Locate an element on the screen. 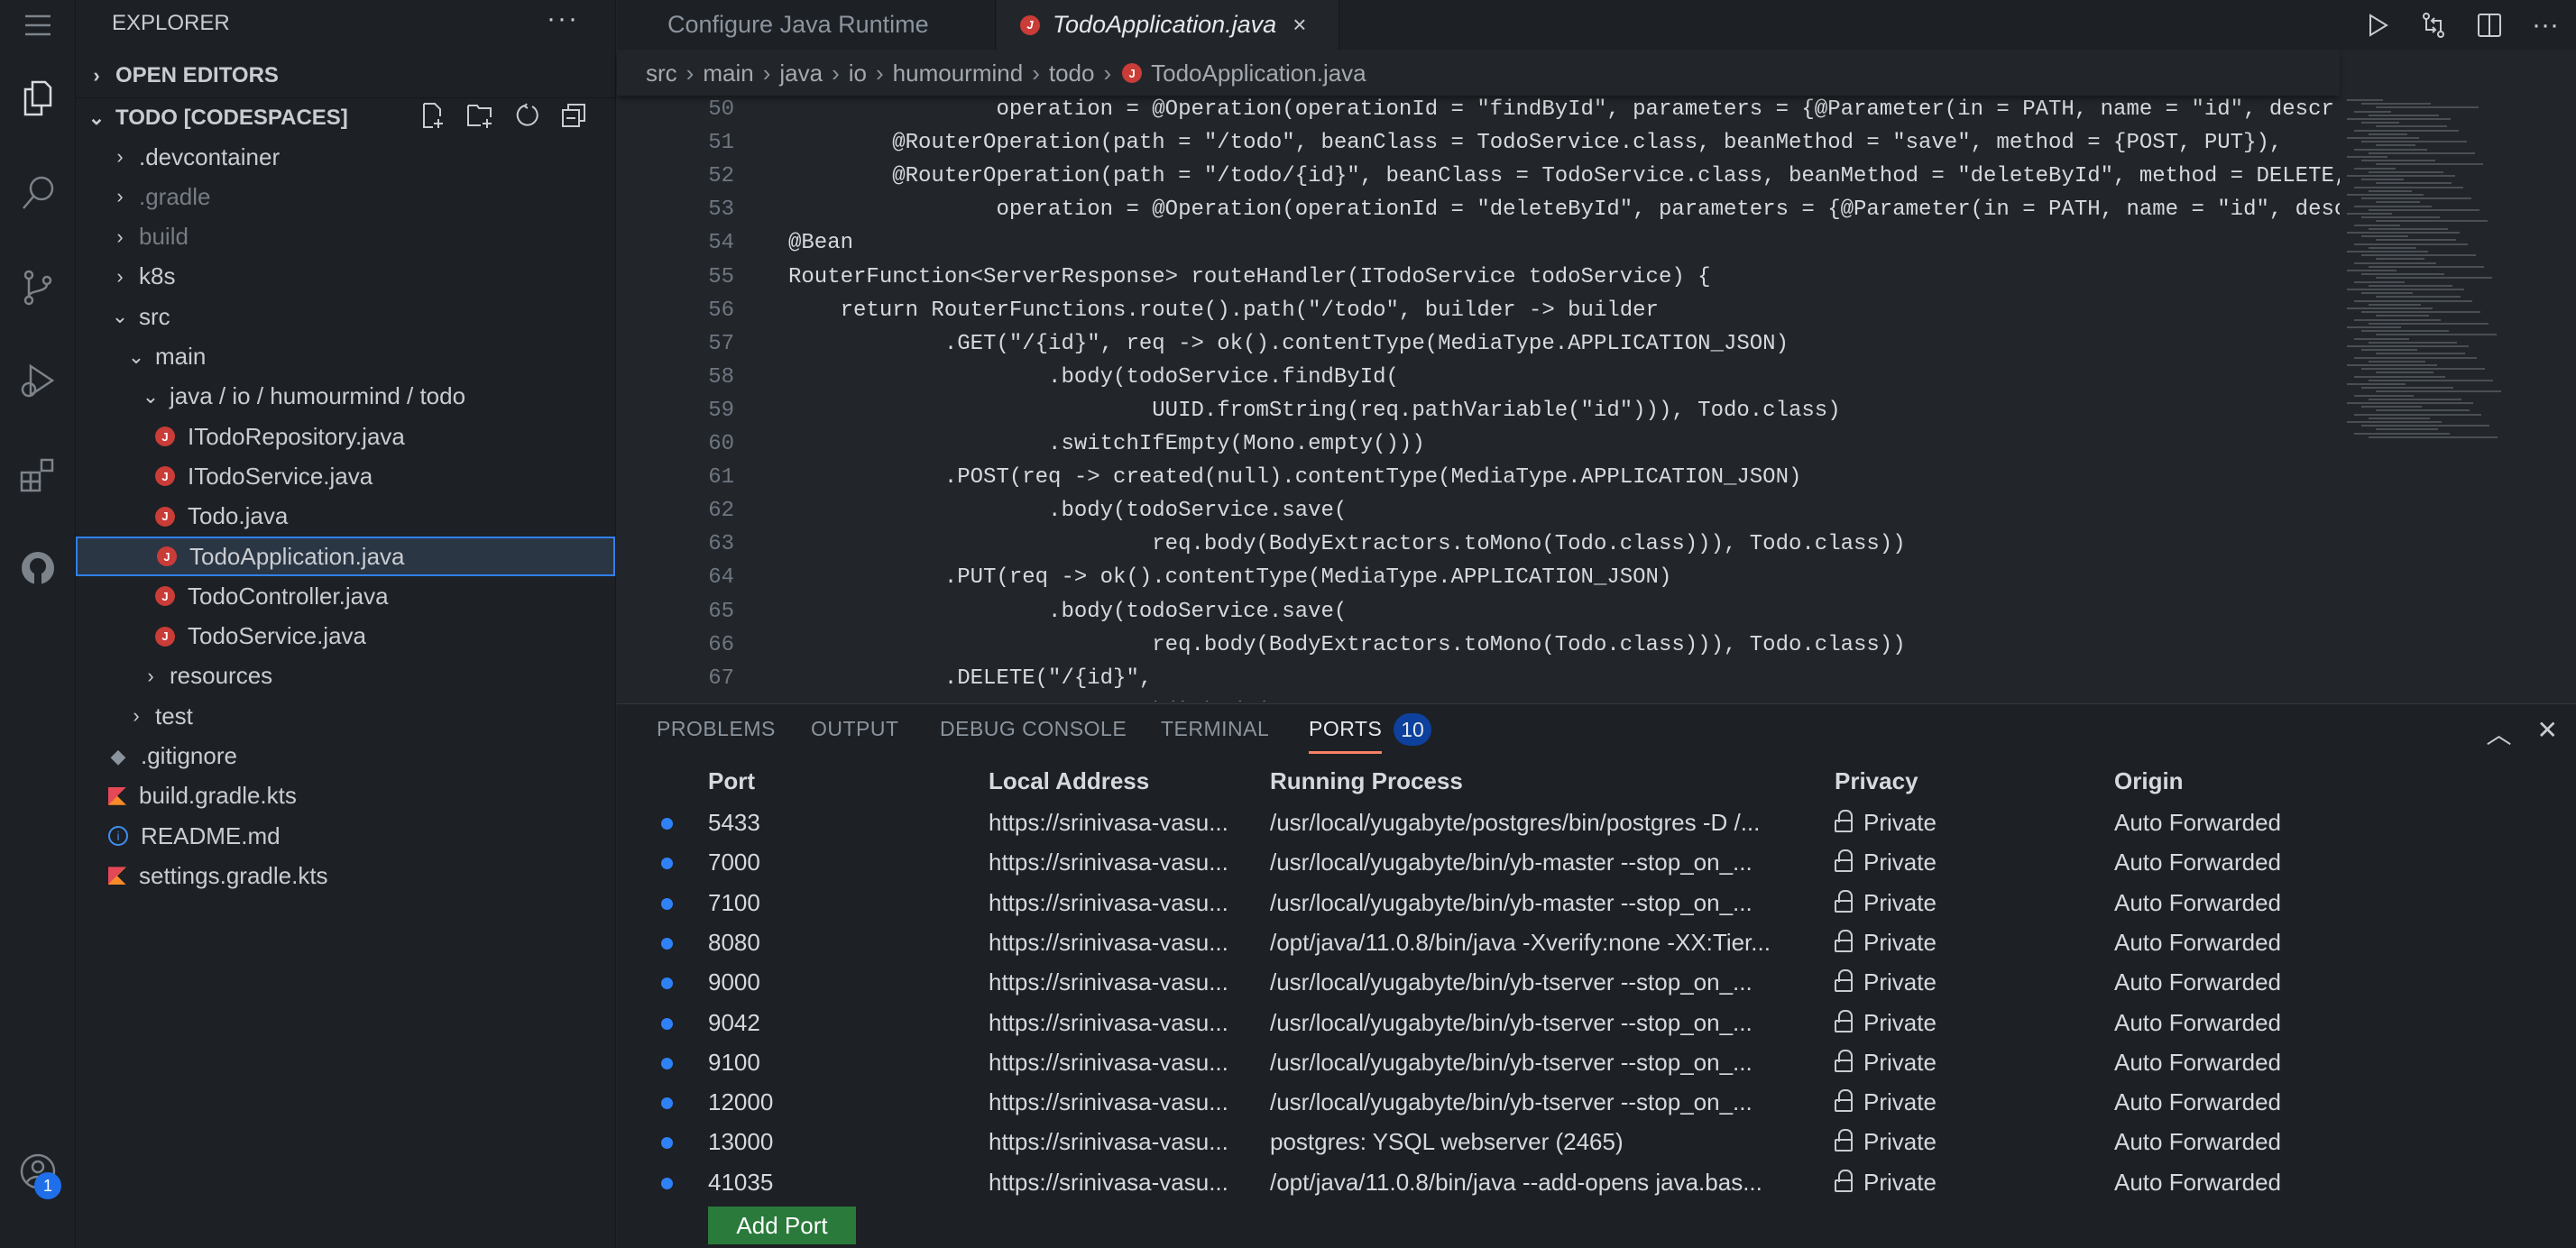  source-control-icon is located at coordinates (38, 287).